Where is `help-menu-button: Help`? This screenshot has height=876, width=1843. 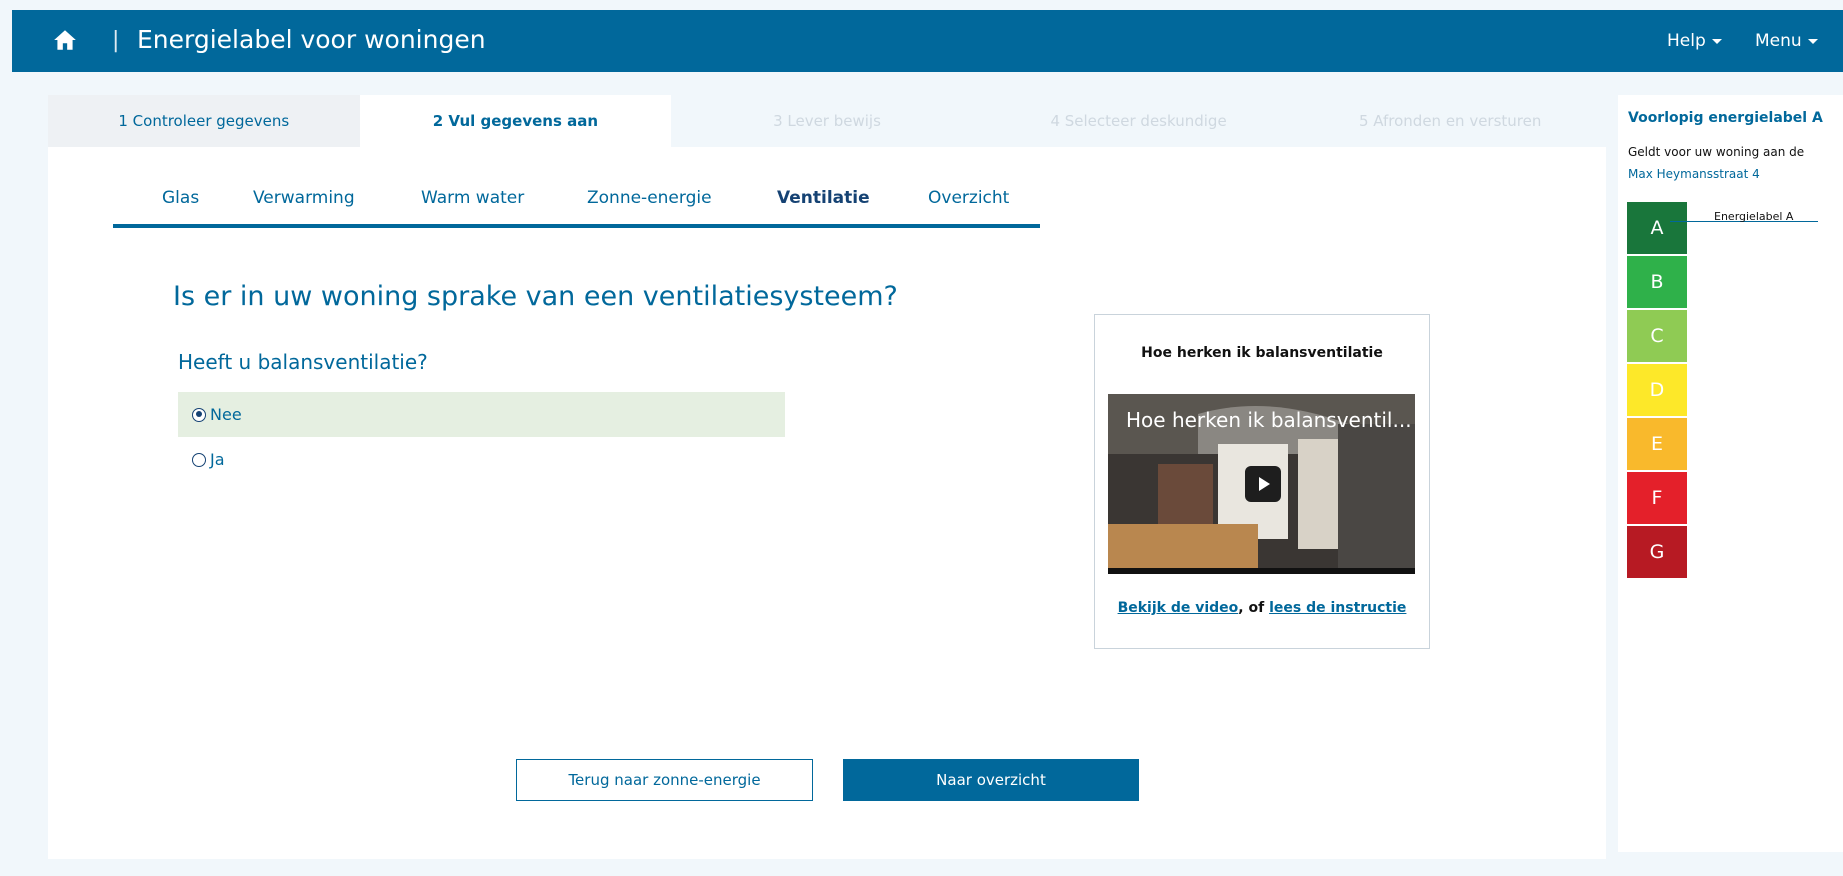
help-menu-button: Help is located at coordinates (1694, 41).